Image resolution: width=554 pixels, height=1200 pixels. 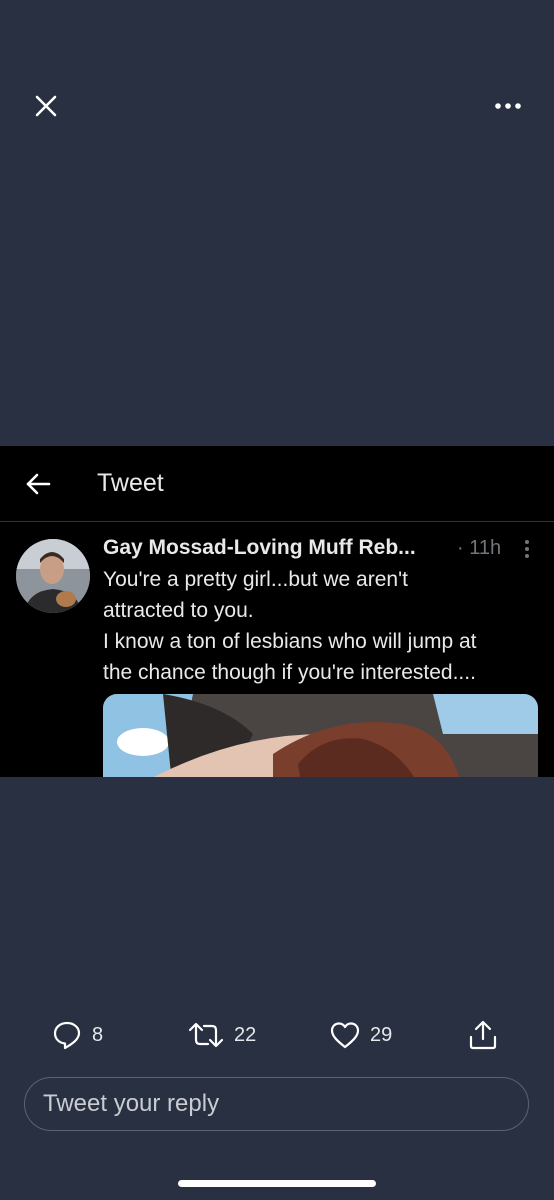 What do you see at coordinates (276, 1104) in the screenshot?
I see `reply-input` at bounding box center [276, 1104].